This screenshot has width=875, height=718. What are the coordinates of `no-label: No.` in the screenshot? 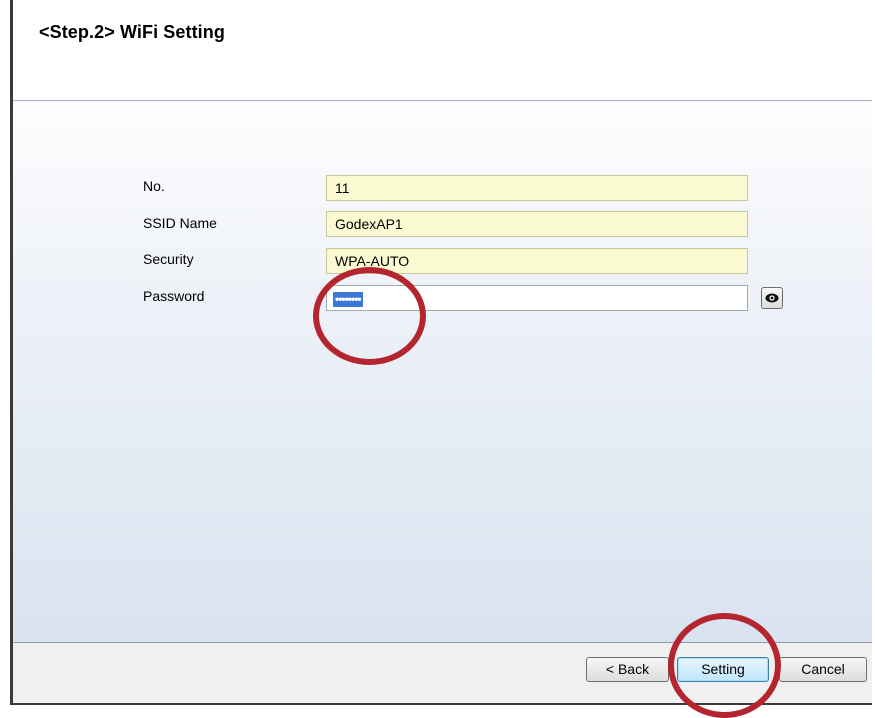 It's located at (154, 186).